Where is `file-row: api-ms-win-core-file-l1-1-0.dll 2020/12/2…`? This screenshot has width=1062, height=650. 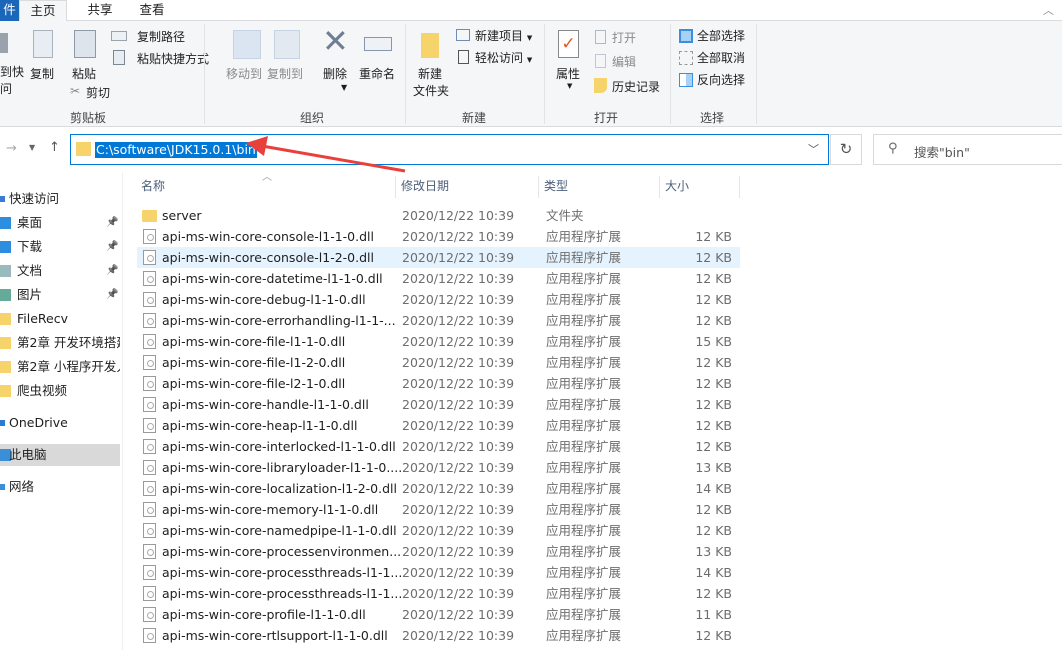
file-row: api-ms-win-core-file-l1-1-0.dll 2020/12/2… is located at coordinates (438, 341).